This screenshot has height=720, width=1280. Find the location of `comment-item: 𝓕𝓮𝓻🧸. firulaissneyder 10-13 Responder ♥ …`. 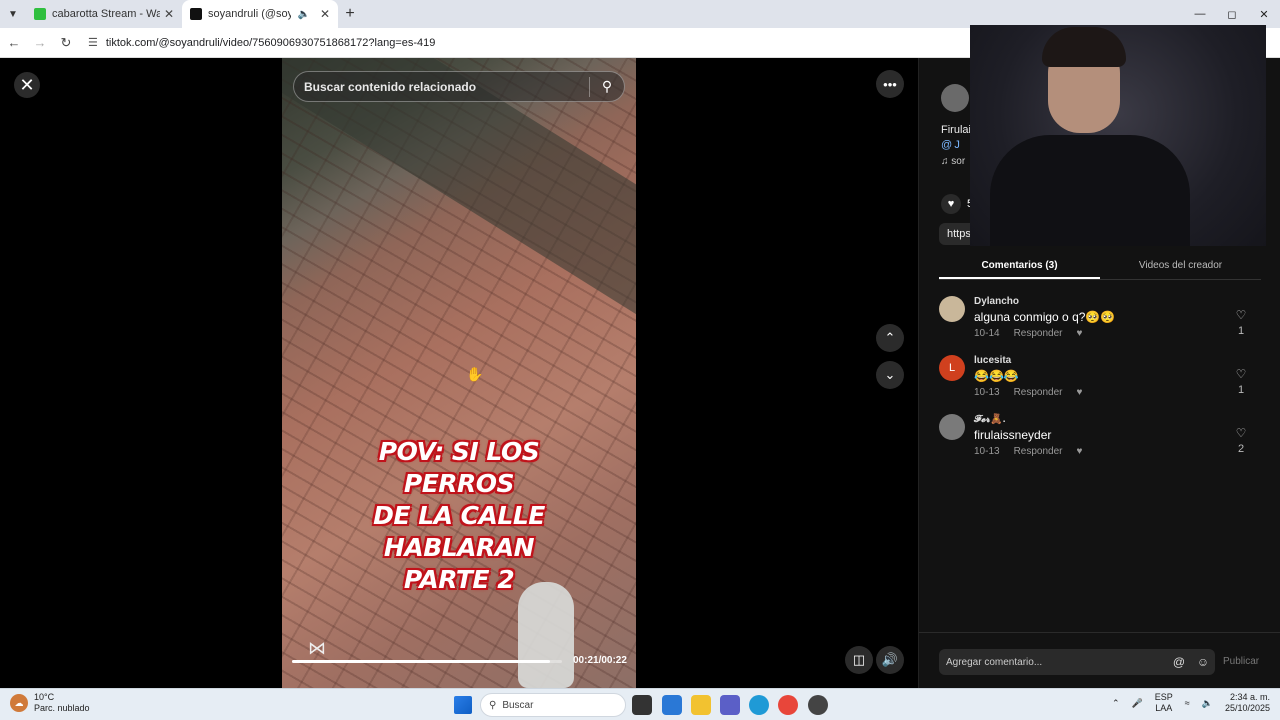

comment-item: 𝓕𝓮𝓻🧸. firulaissneyder 10-13 Responder ♥ … is located at coordinates (1100, 440).